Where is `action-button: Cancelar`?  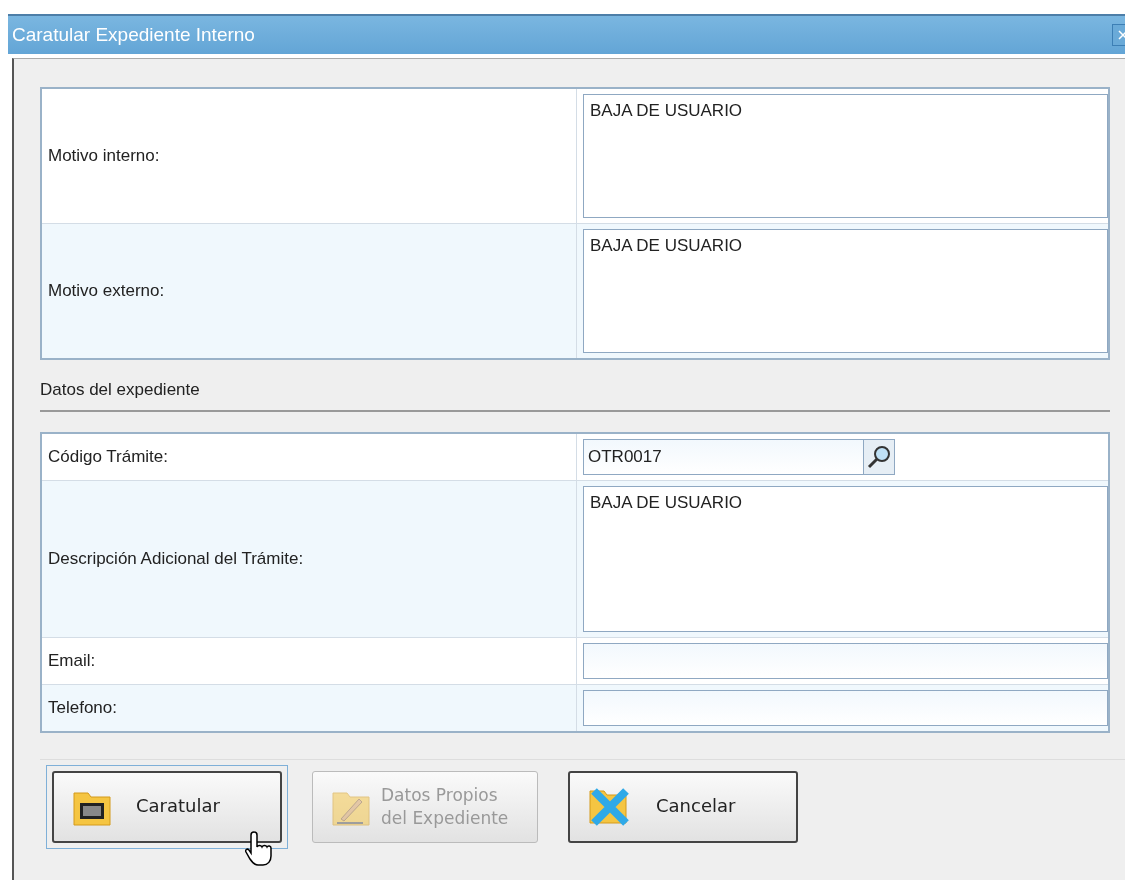 action-button: Cancelar is located at coordinates (683, 806).